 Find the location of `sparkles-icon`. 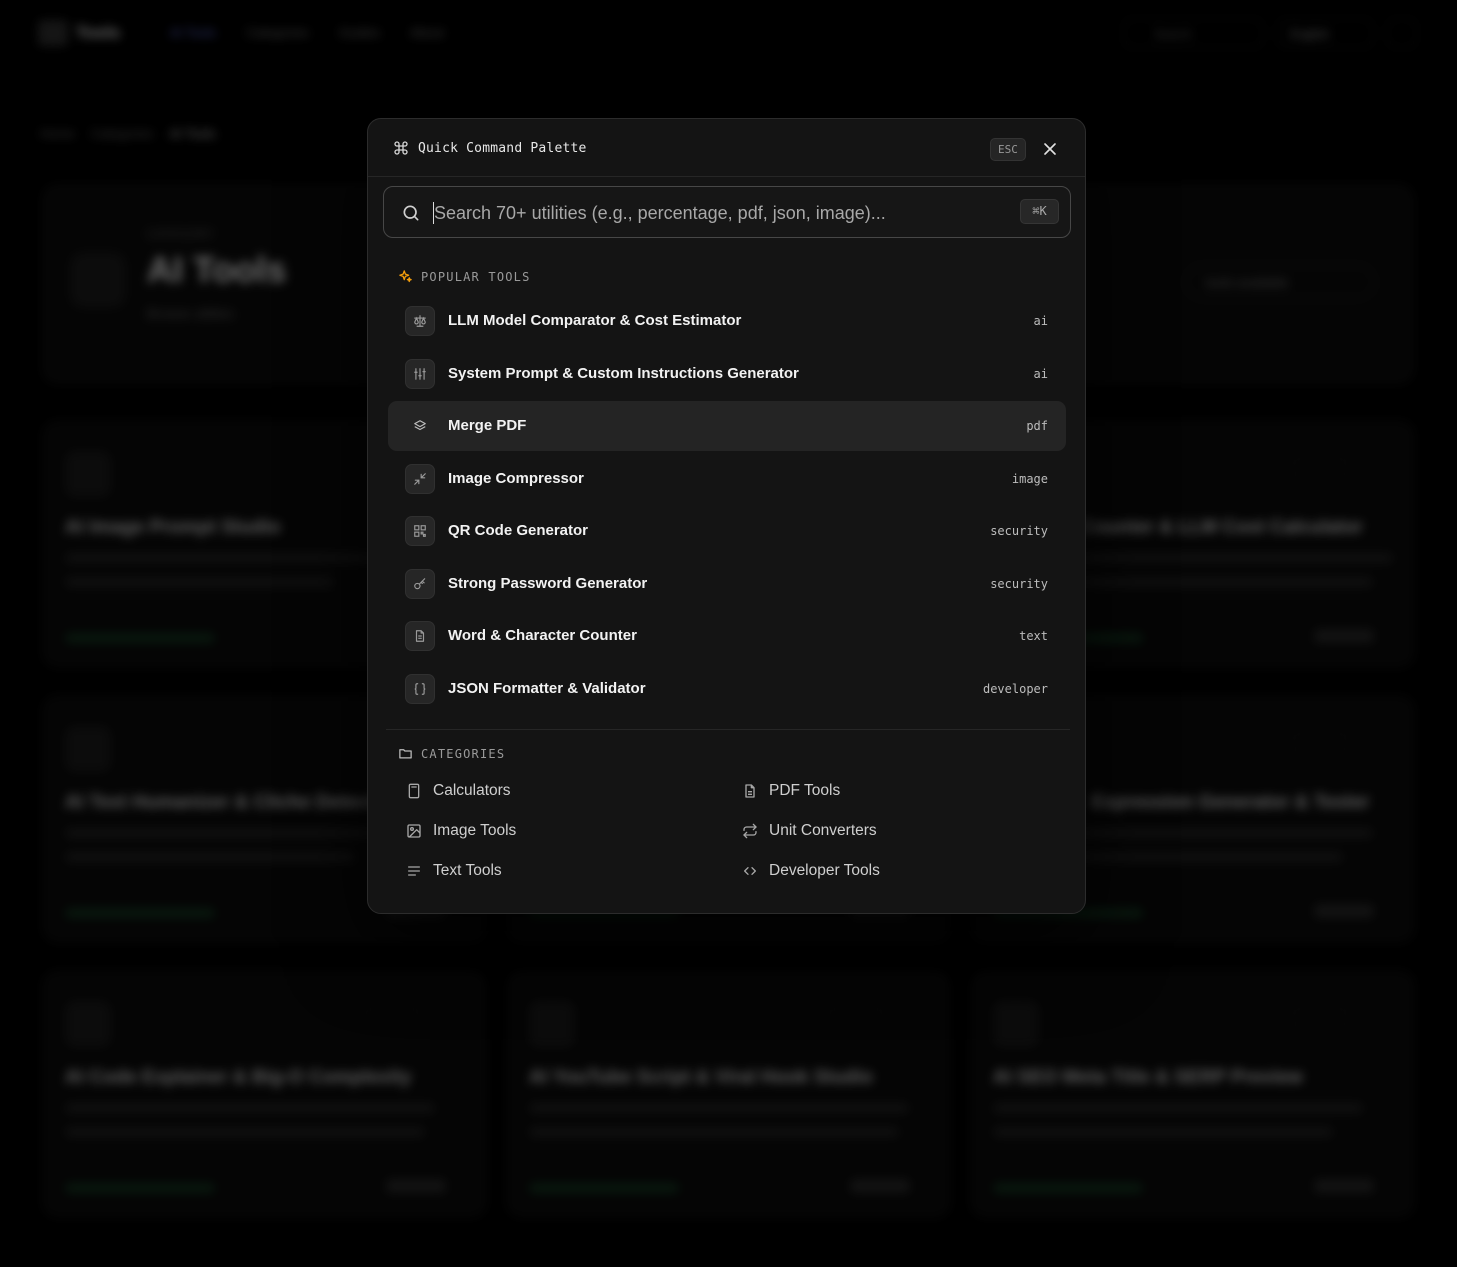

sparkles-icon is located at coordinates (405, 276).